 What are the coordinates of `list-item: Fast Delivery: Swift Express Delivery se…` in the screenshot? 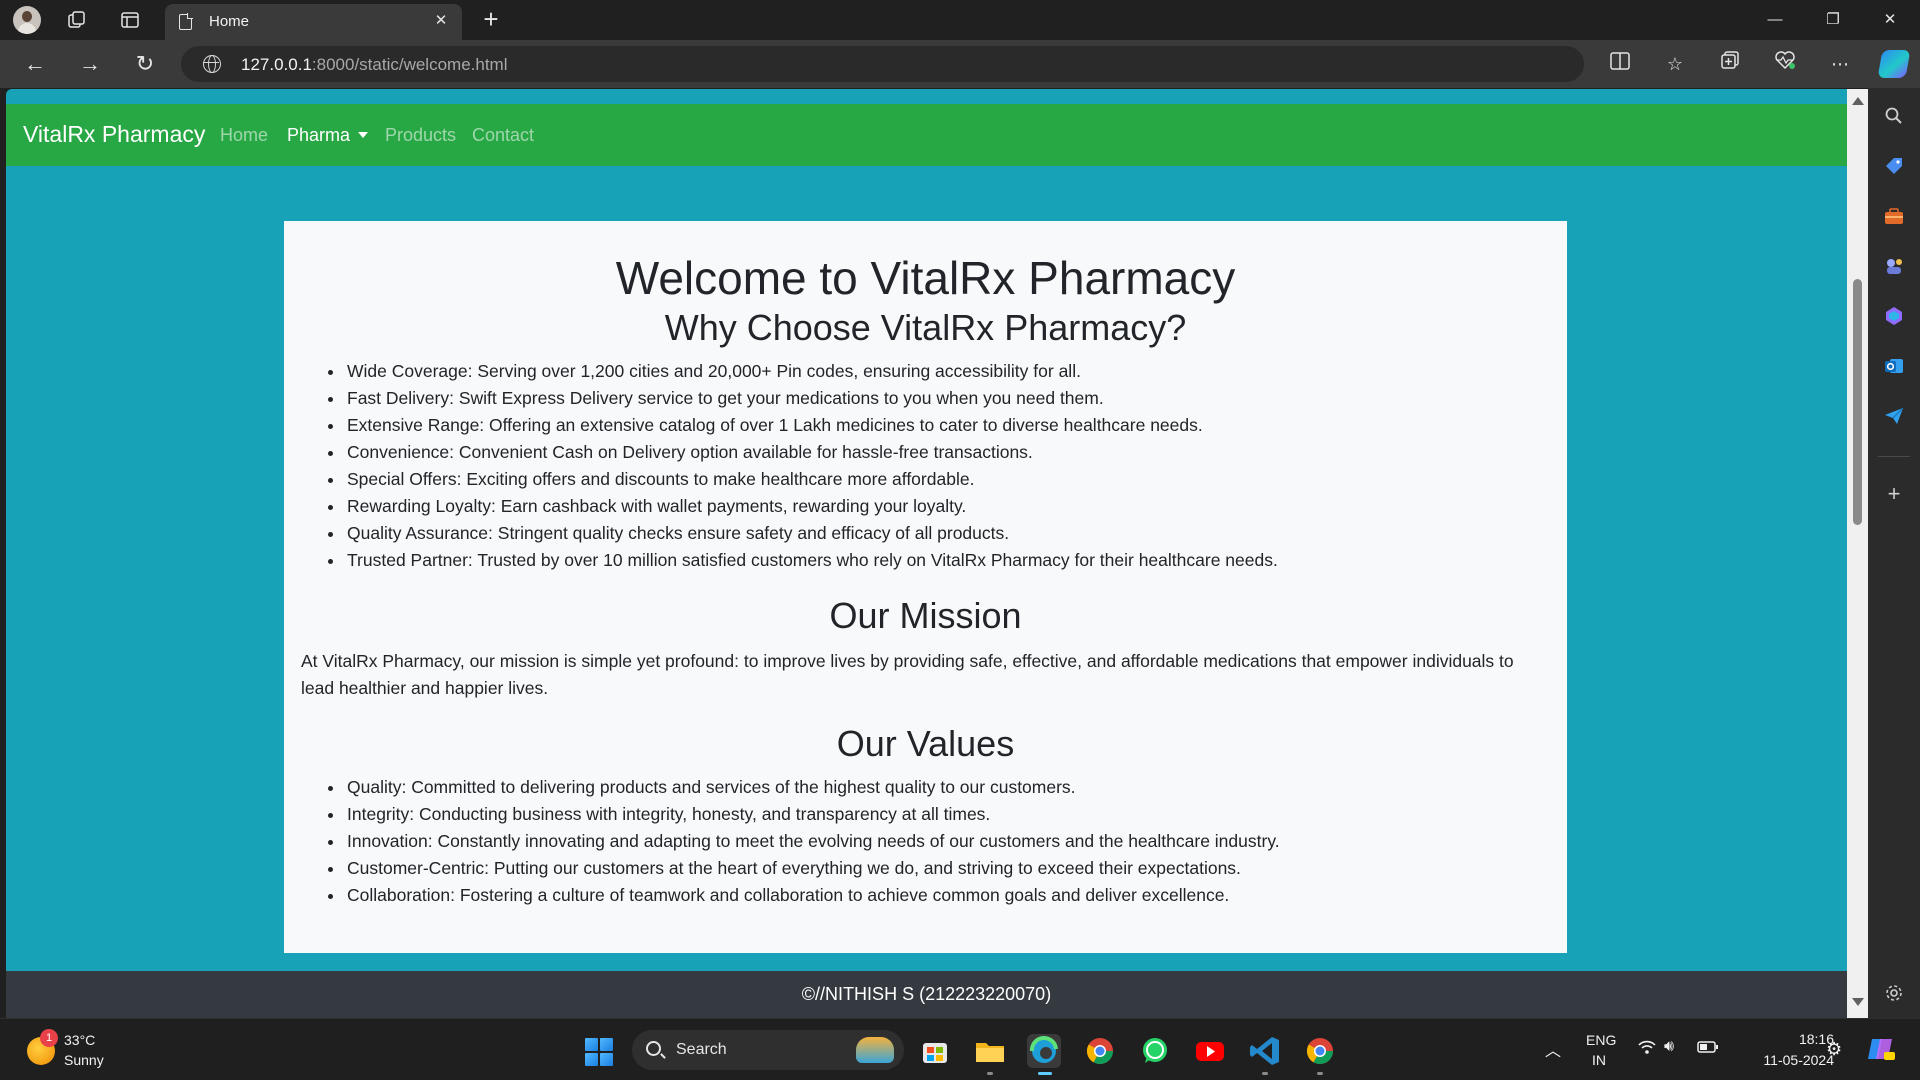 It's located at (947, 398).